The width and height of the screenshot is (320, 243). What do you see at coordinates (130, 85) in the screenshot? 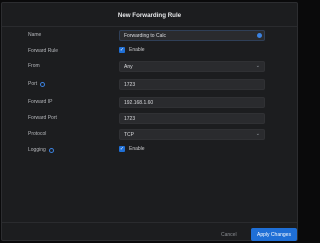
I see `port-value: 1723` at bounding box center [130, 85].